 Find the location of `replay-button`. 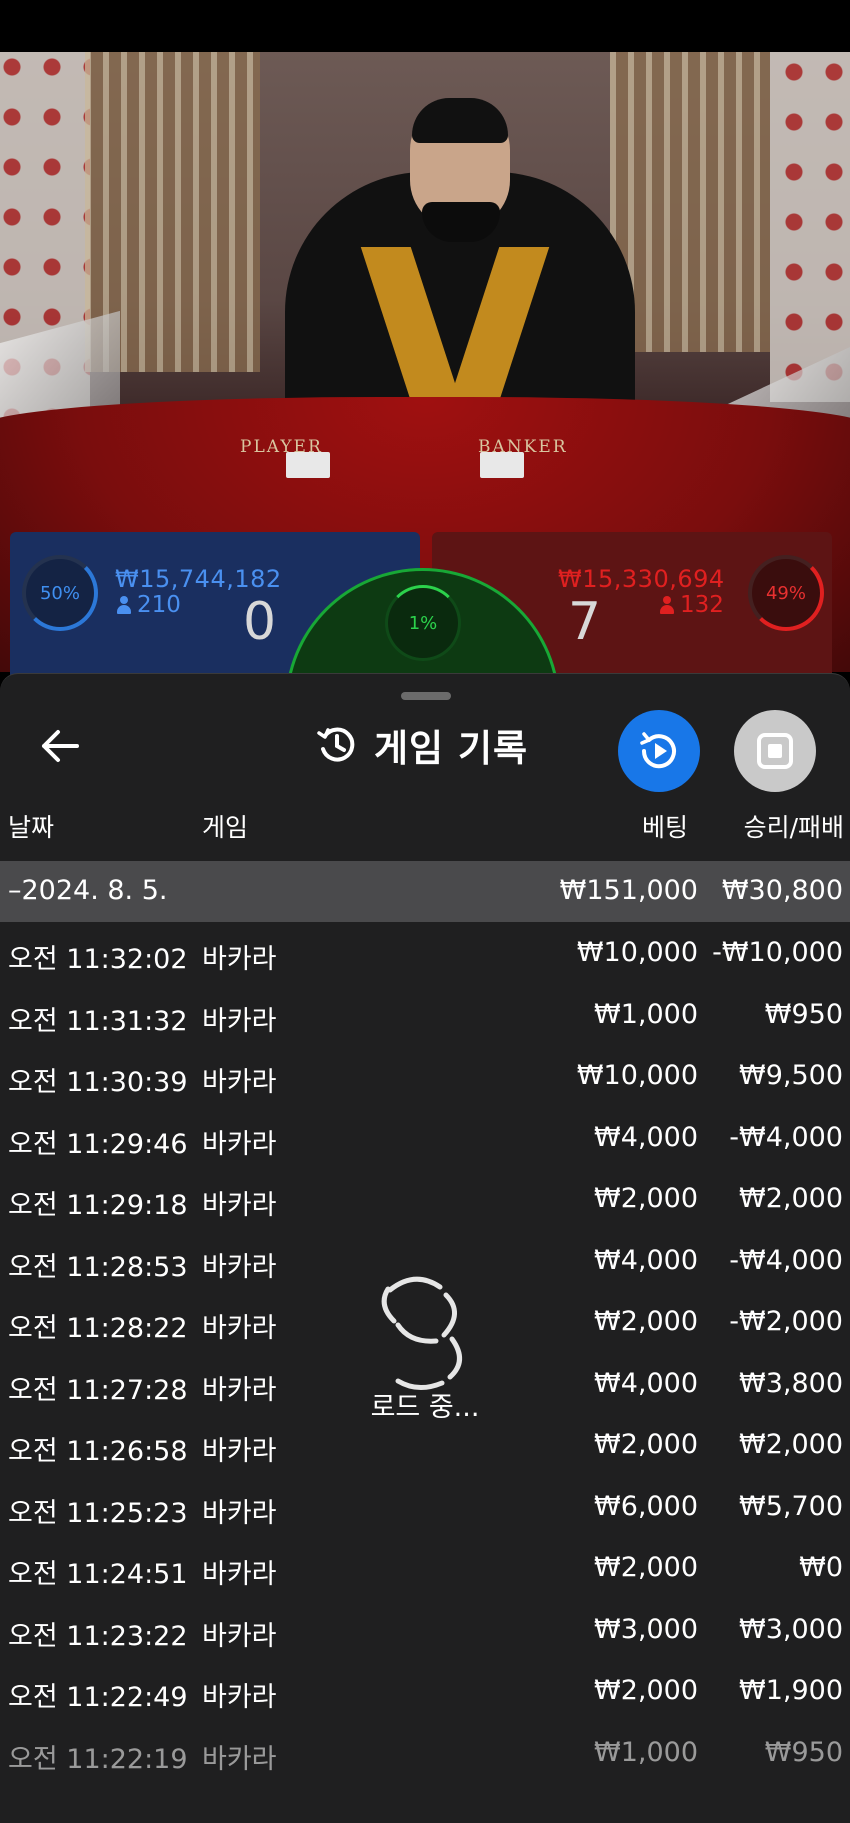

replay-button is located at coordinates (659, 751).